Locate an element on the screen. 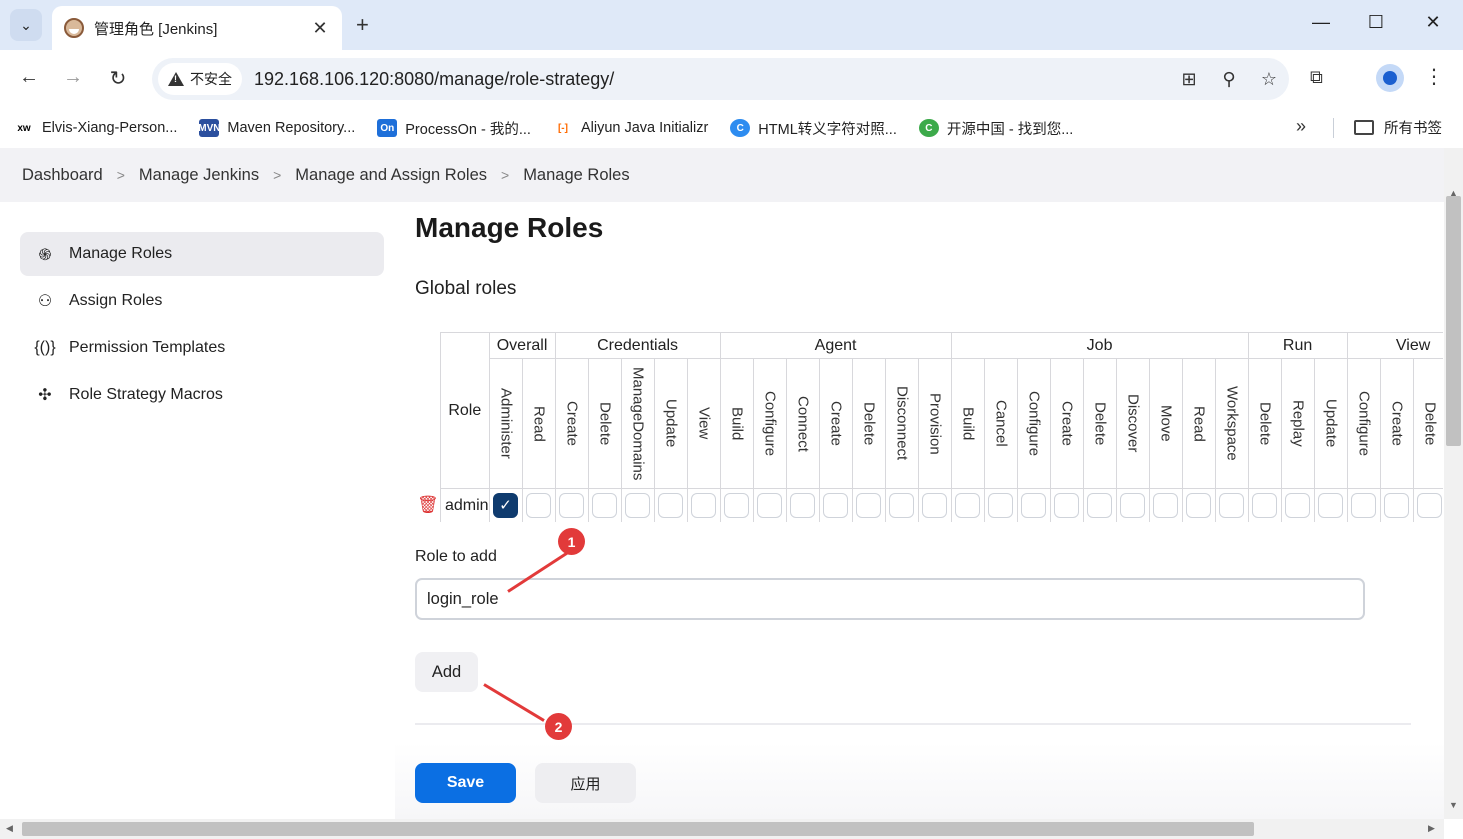 This screenshot has width=1463, height=839. permission-cell: ✓ is located at coordinates (505, 505).